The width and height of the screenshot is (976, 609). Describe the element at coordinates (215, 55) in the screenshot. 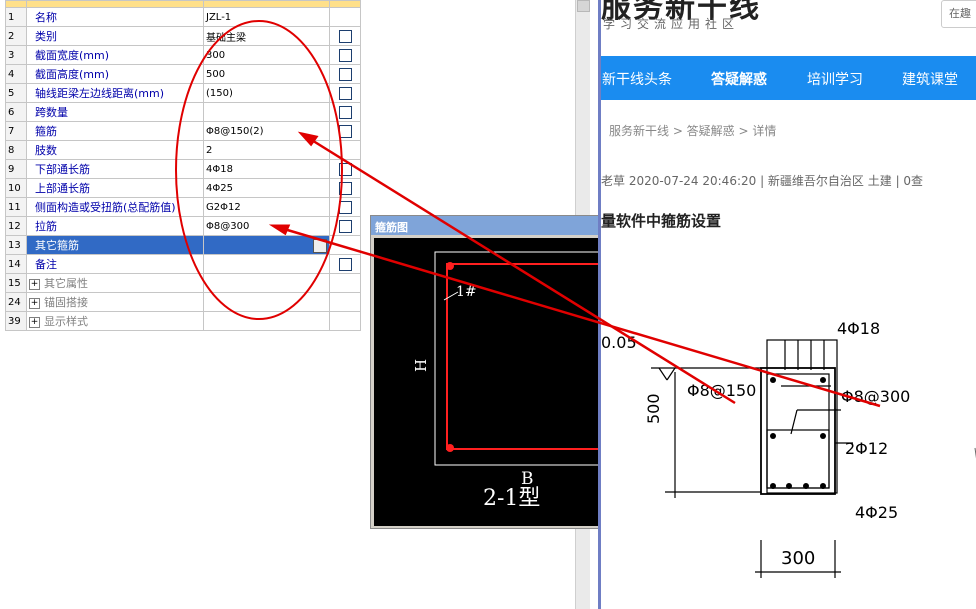

I see `property-value: 300` at that location.